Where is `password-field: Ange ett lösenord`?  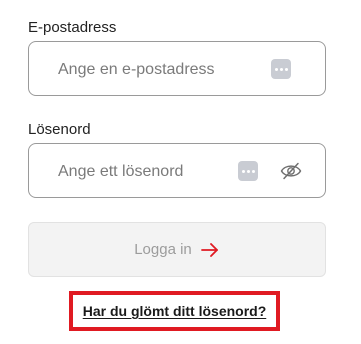
password-field: Ange ett lösenord is located at coordinates (177, 170).